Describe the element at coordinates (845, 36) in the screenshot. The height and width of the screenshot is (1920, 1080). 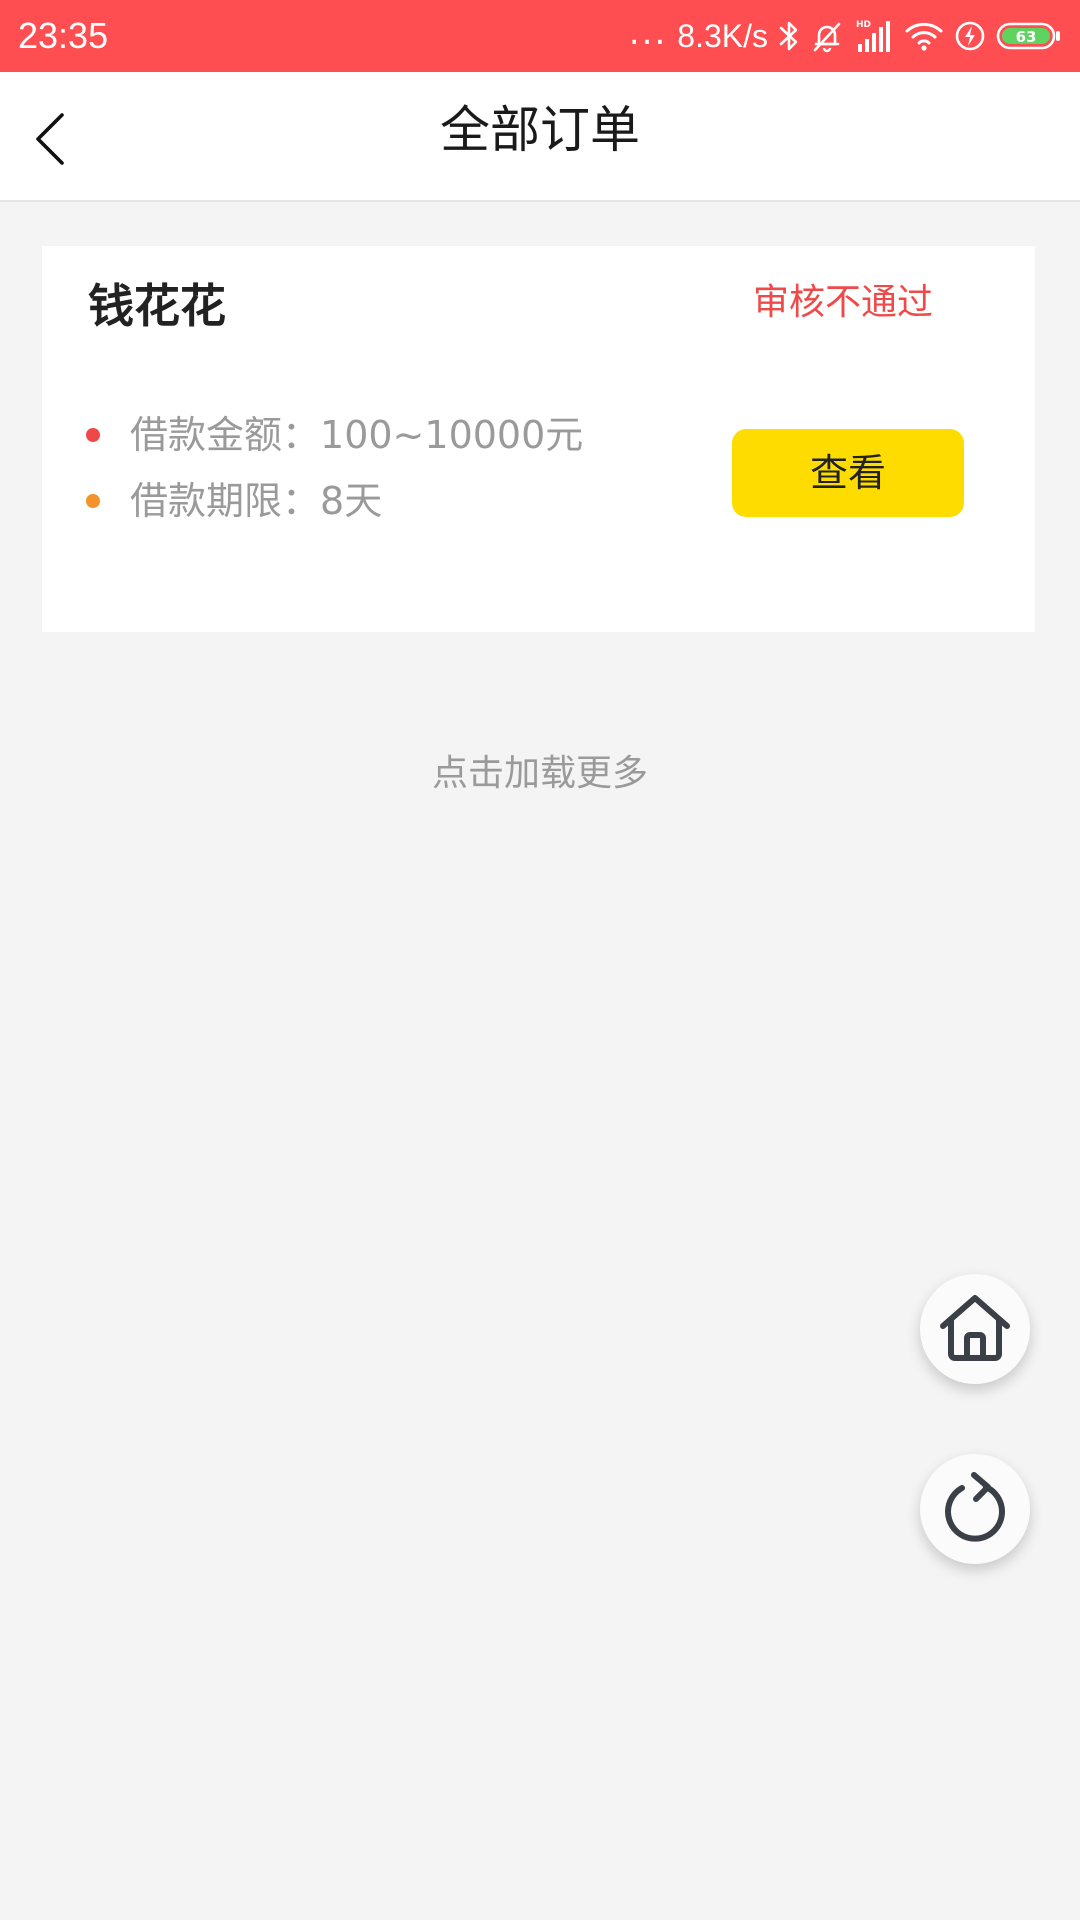
I see `status-icons: ... 8.3K/s HD 63` at that location.